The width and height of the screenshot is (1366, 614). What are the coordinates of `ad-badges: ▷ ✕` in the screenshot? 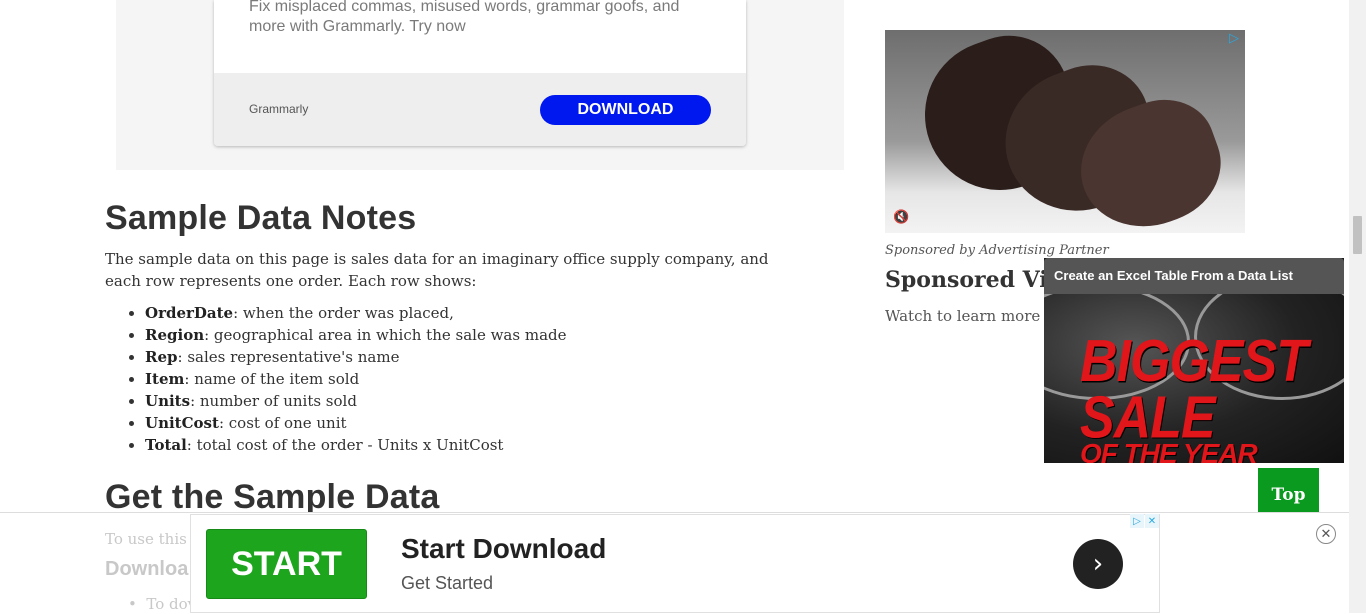 It's located at (1144, 521).